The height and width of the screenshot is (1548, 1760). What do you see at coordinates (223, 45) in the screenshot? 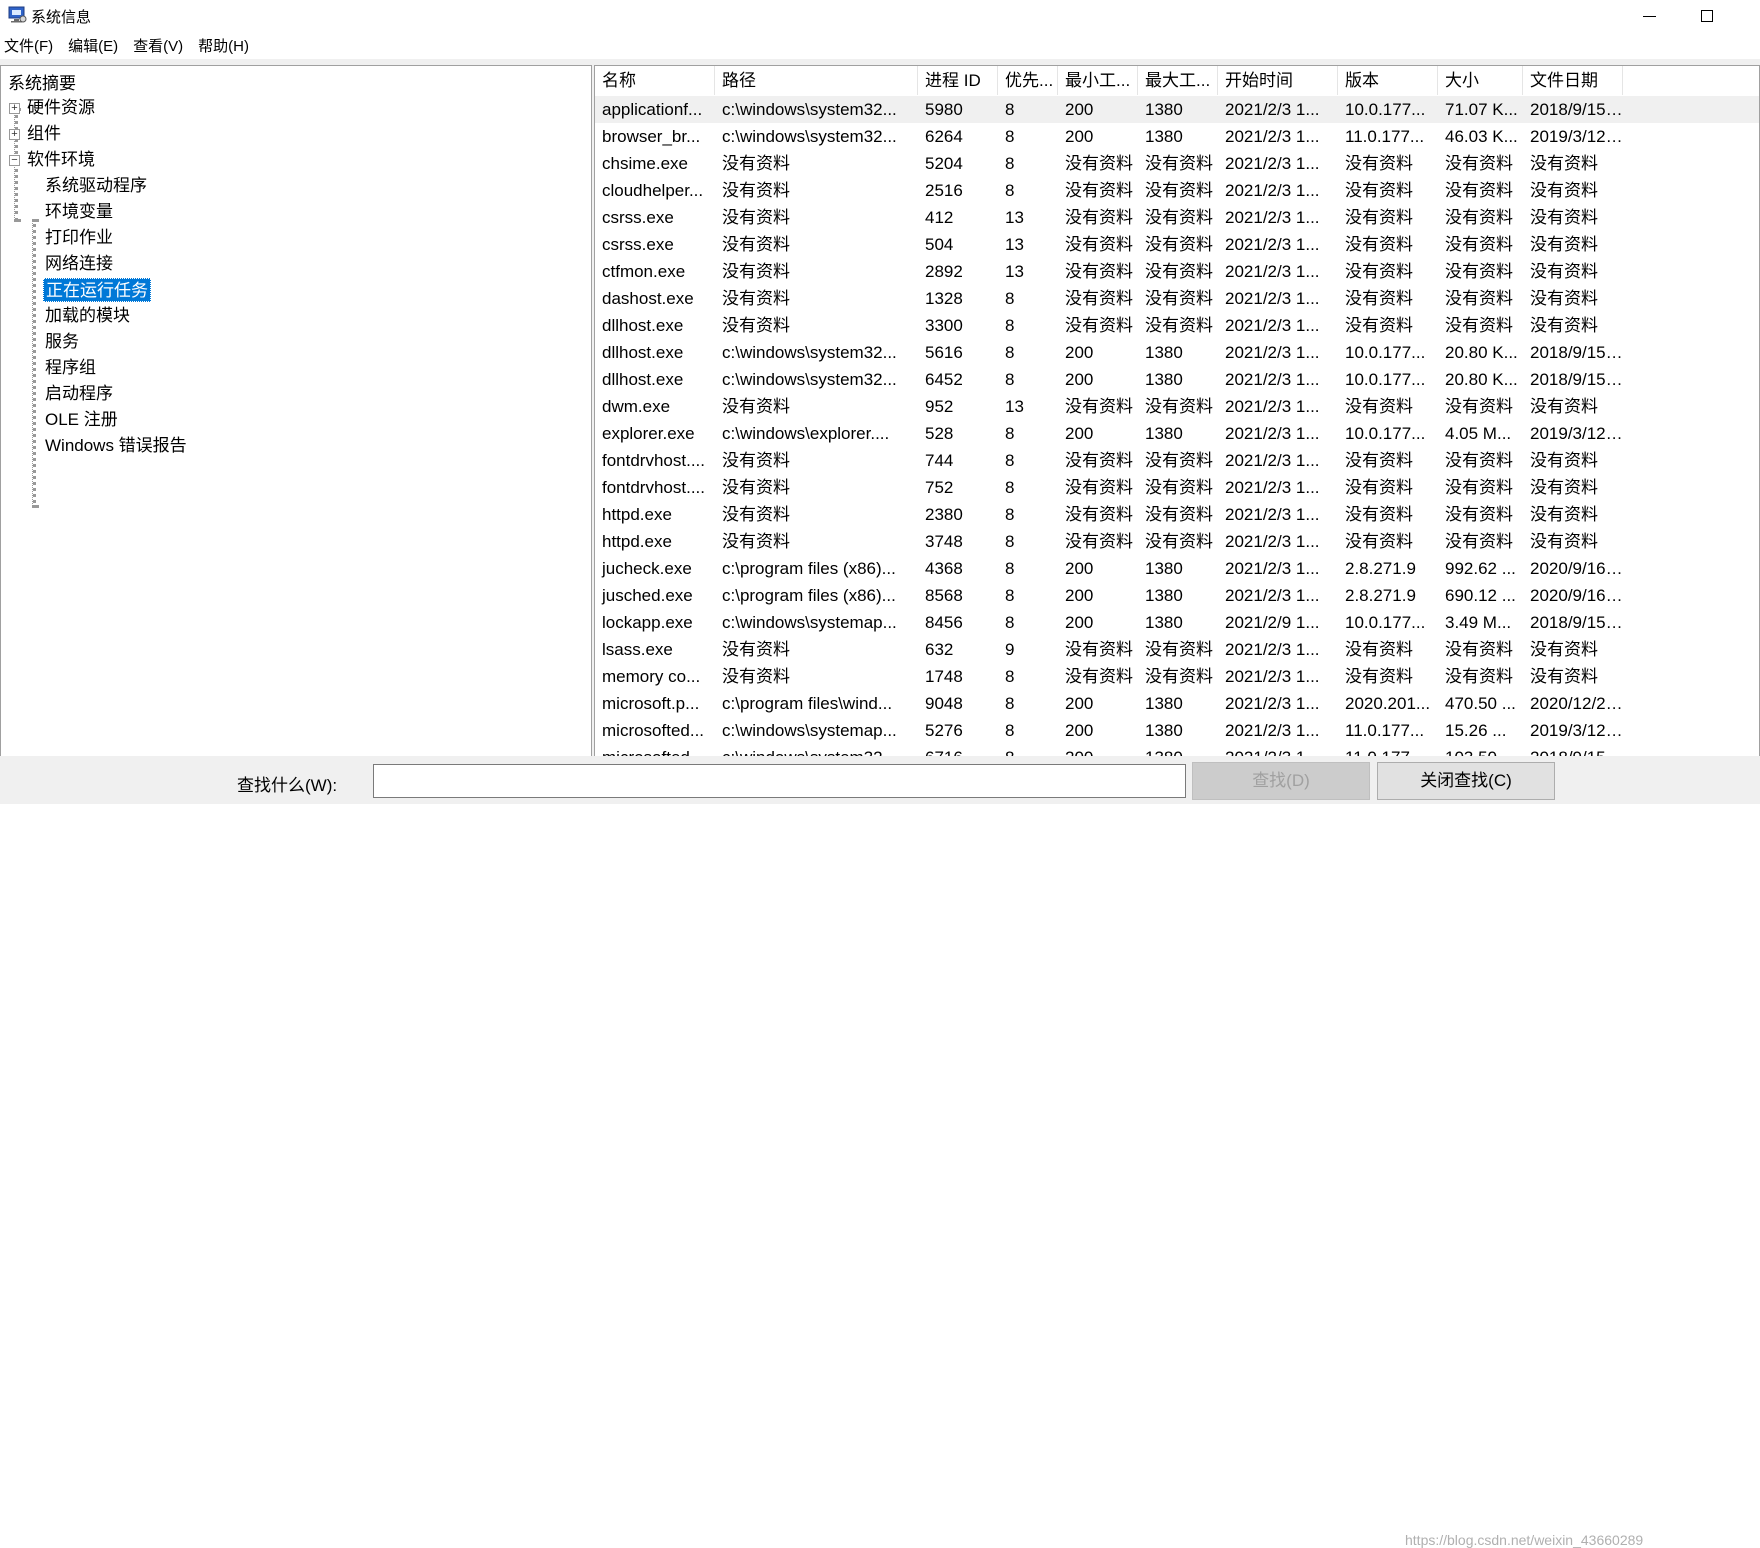
I see `menu-help: 帮助(H)` at bounding box center [223, 45].